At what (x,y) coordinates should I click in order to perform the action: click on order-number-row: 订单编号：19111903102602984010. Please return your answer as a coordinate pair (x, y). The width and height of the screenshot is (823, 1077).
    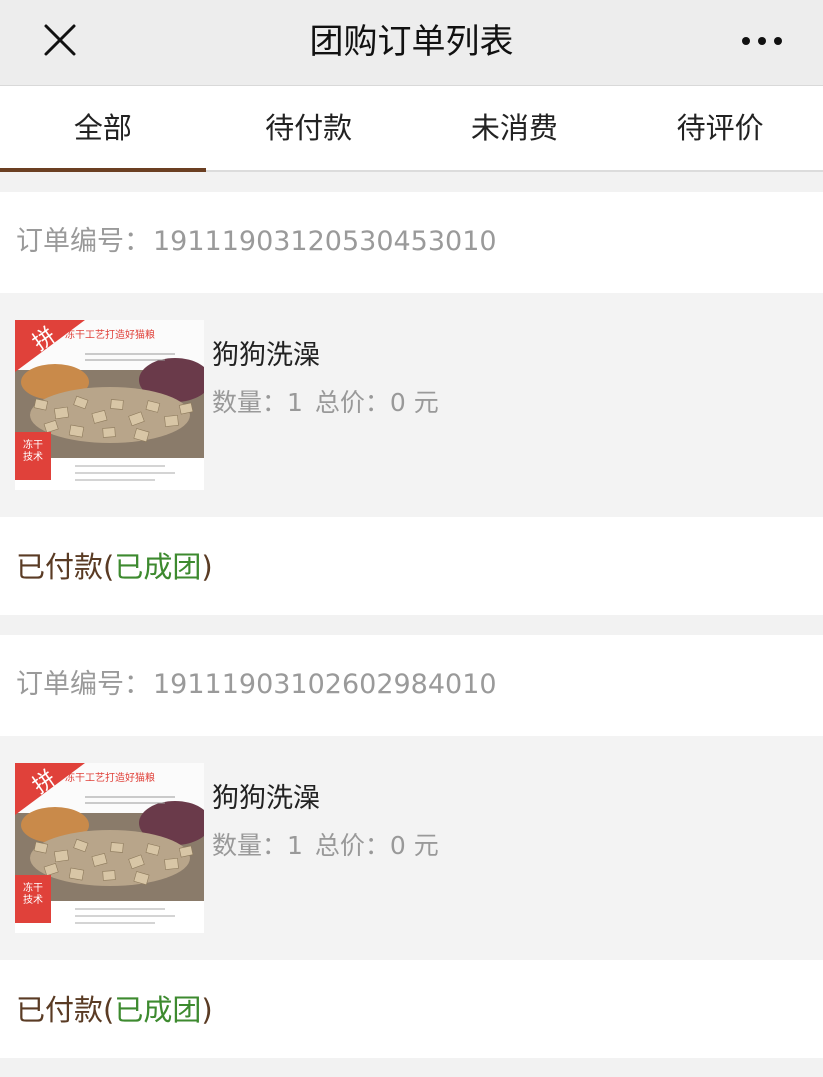
    Looking at the image, I should click on (411, 685).